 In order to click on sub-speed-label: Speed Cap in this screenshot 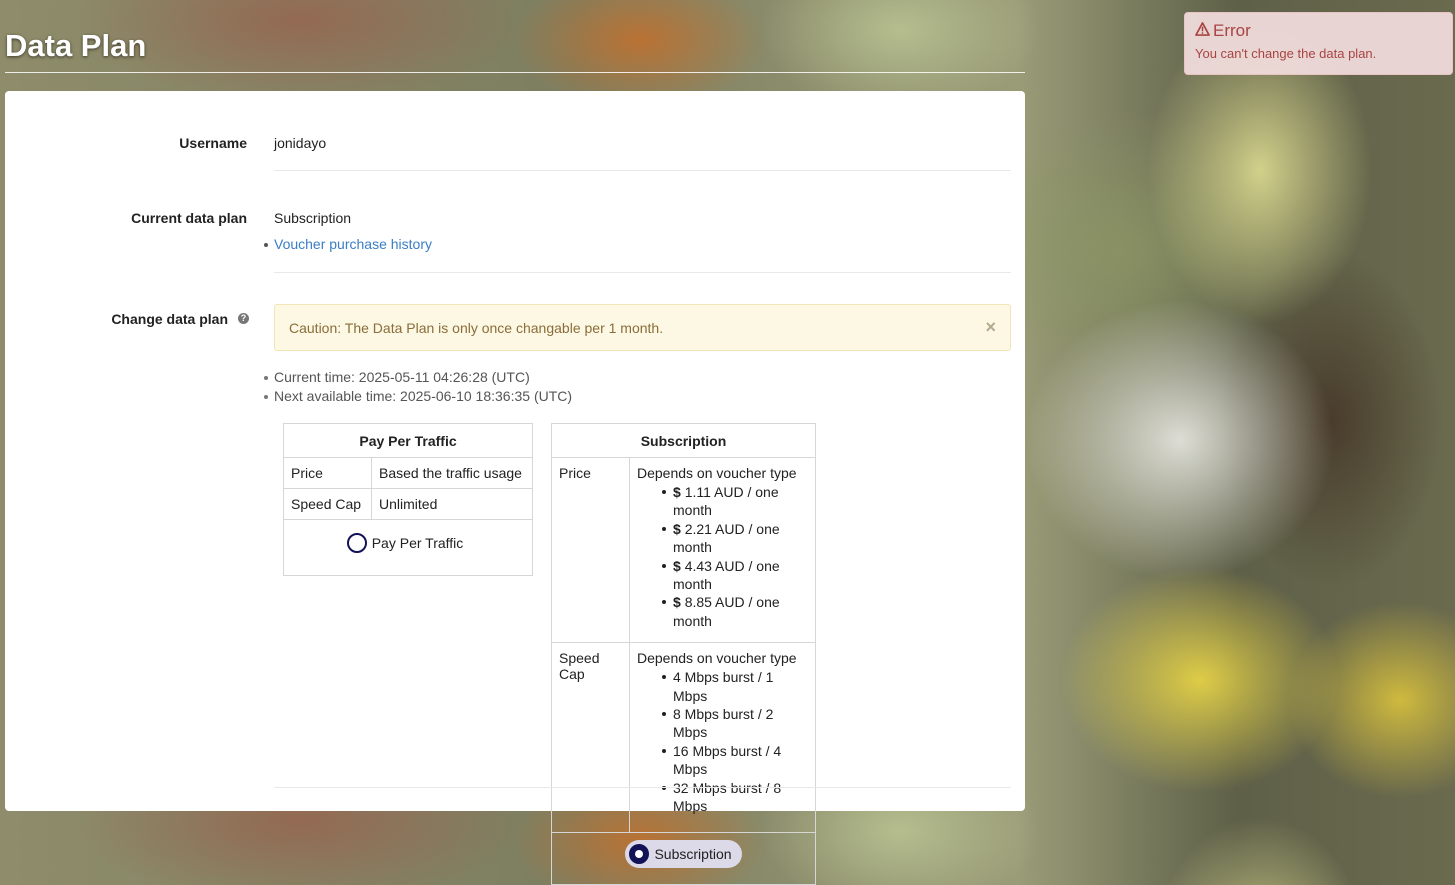, I will do `click(590, 737)`.